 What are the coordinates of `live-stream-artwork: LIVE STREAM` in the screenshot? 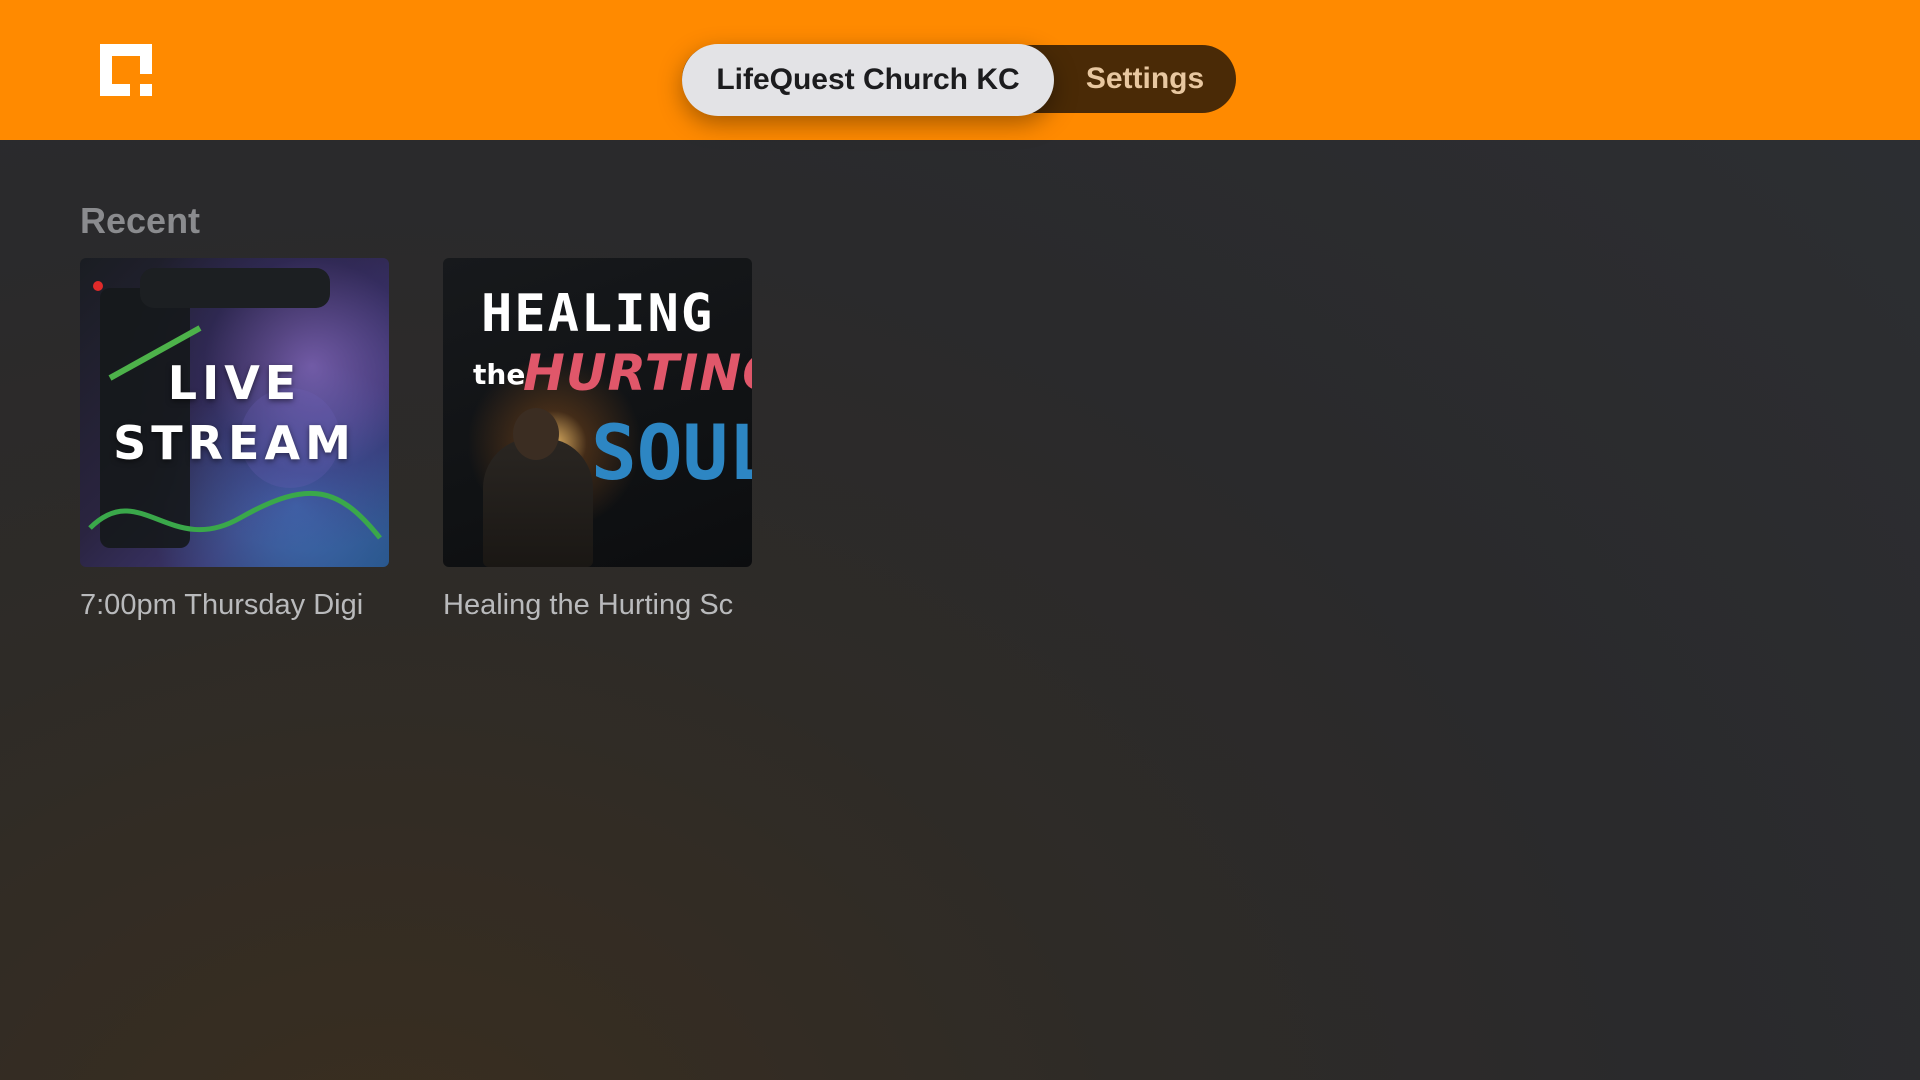 It's located at (234, 412).